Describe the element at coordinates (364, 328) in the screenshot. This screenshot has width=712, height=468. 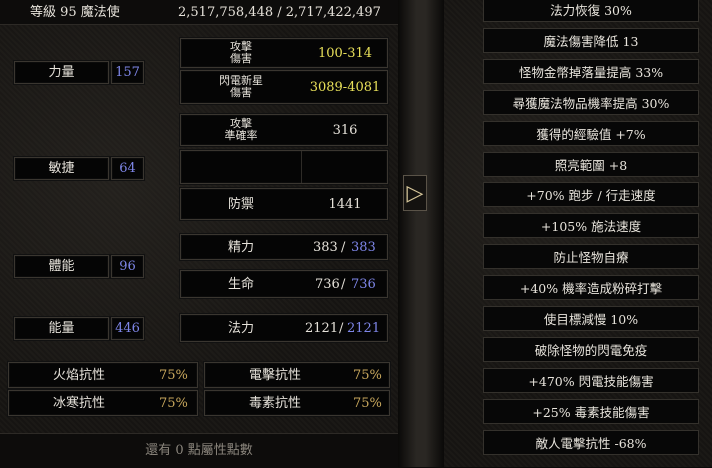
I see `mana-max: 2121` at that location.